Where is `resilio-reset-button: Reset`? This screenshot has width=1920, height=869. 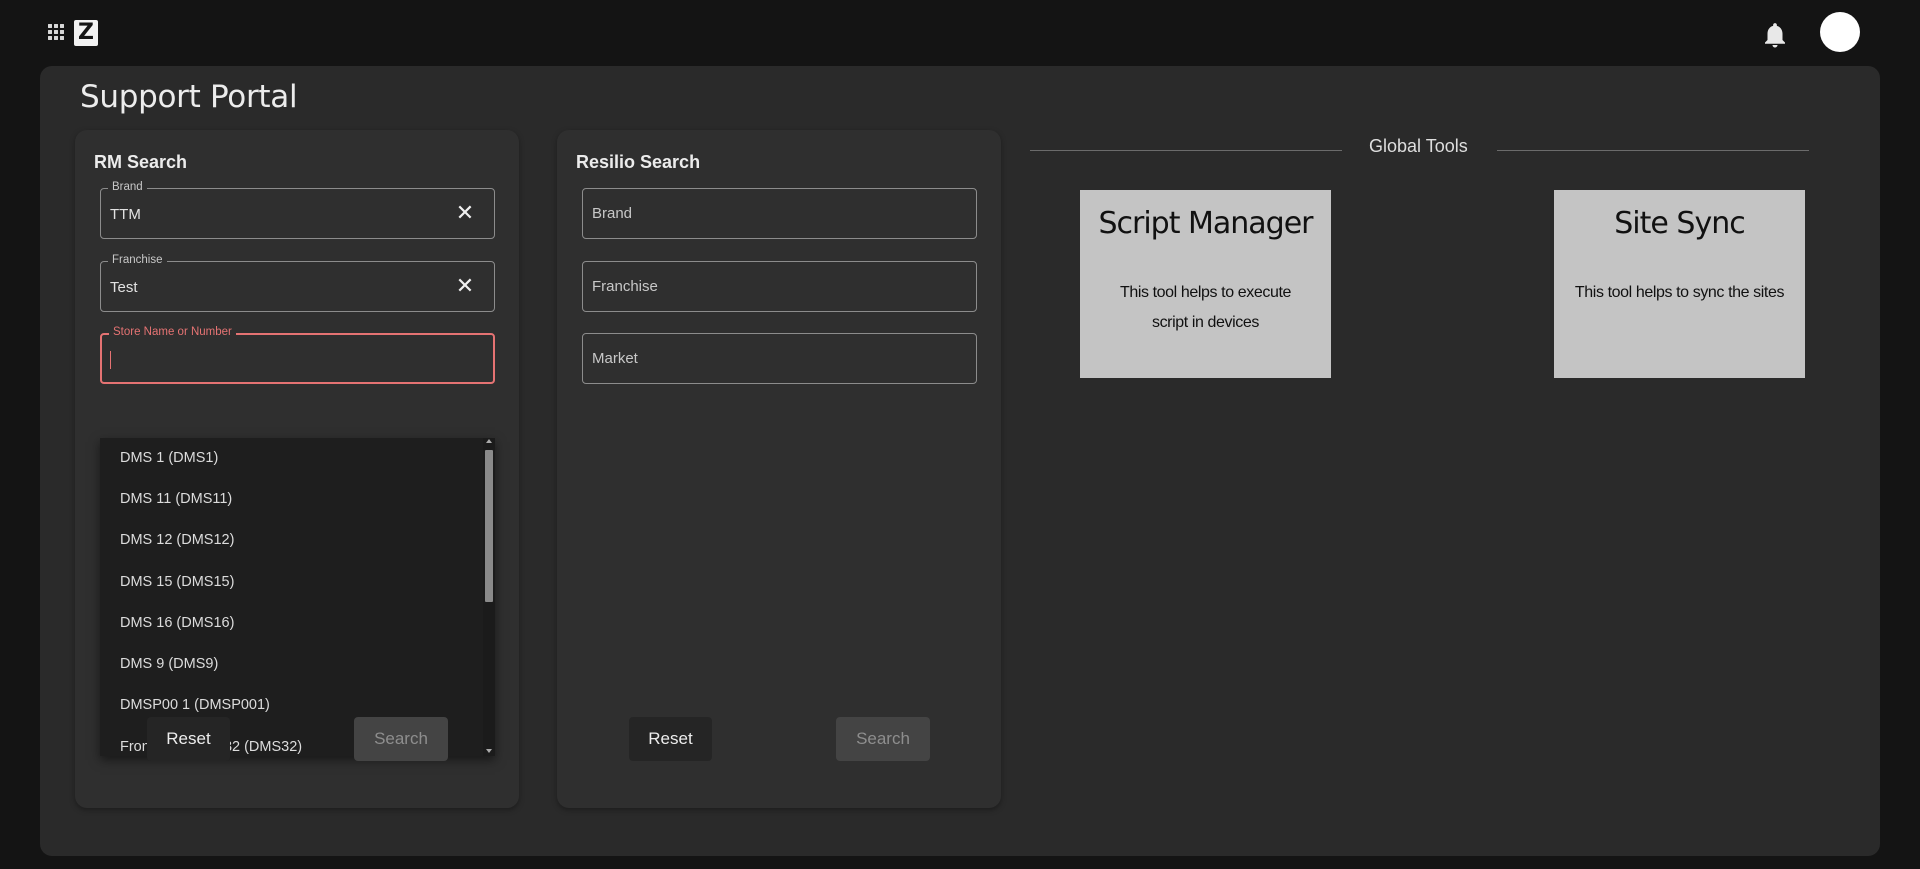 resilio-reset-button: Reset is located at coordinates (670, 739).